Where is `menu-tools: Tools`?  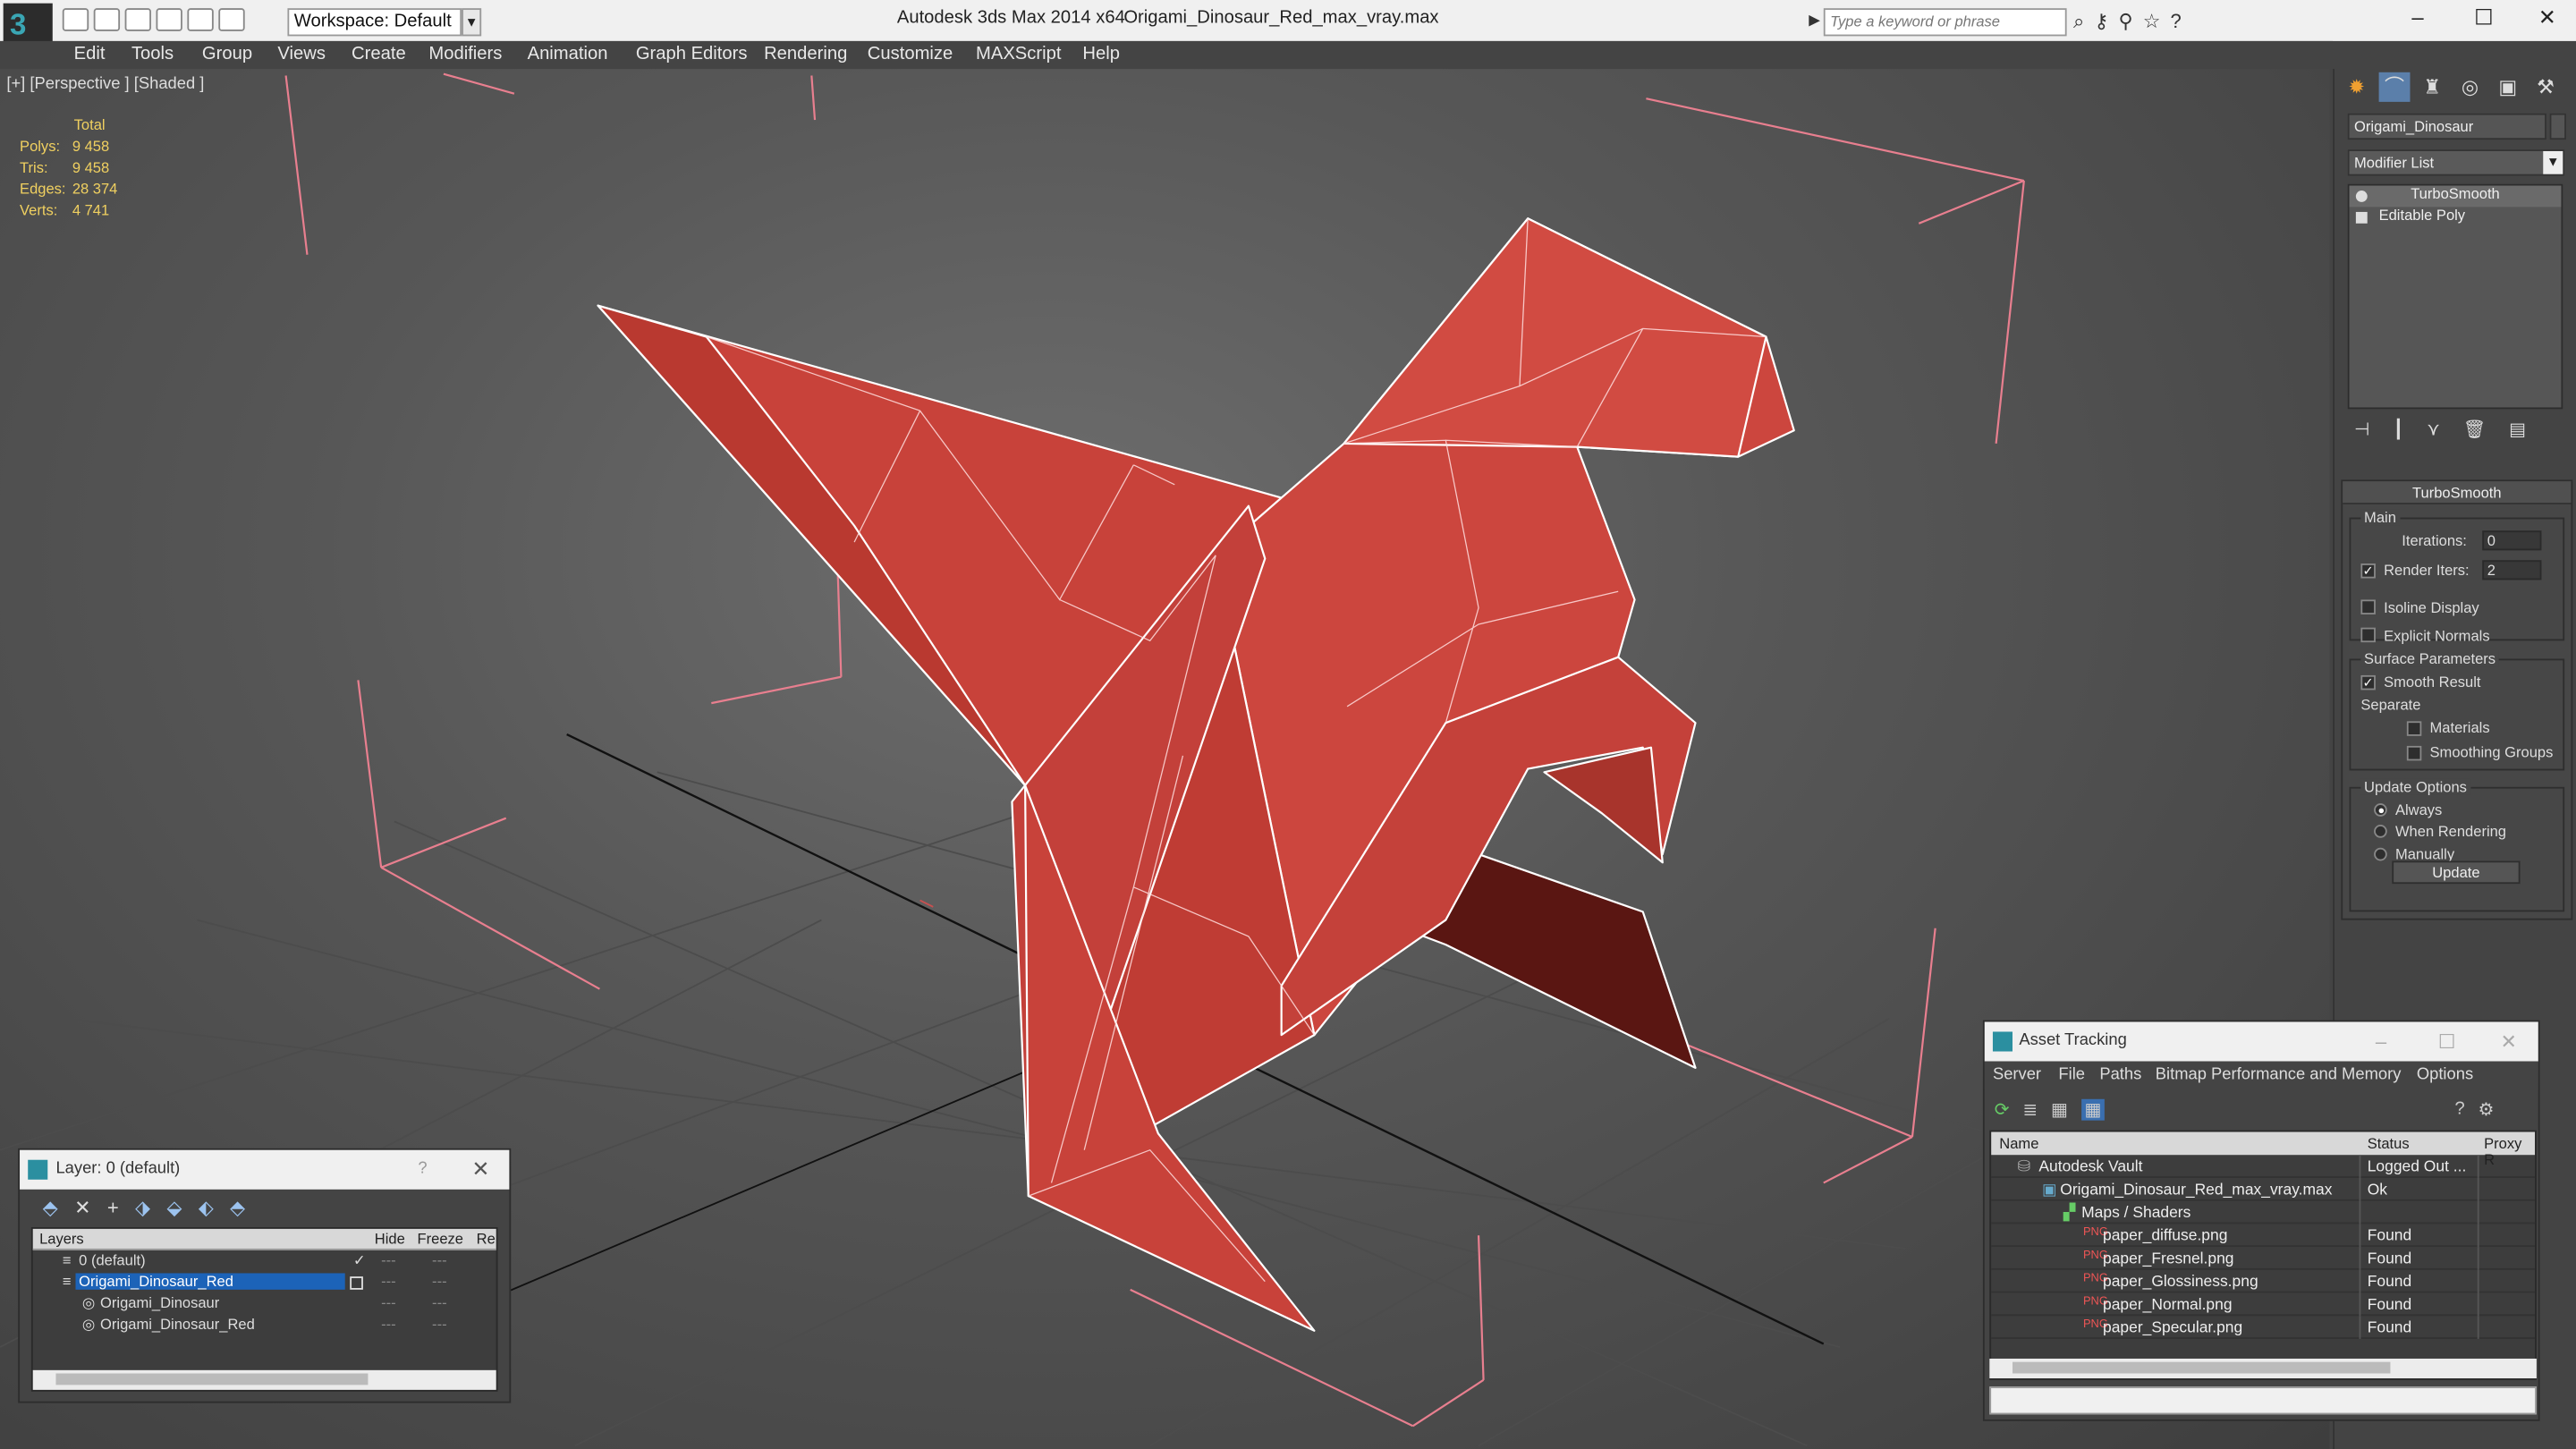 menu-tools: Tools is located at coordinates (152, 54).